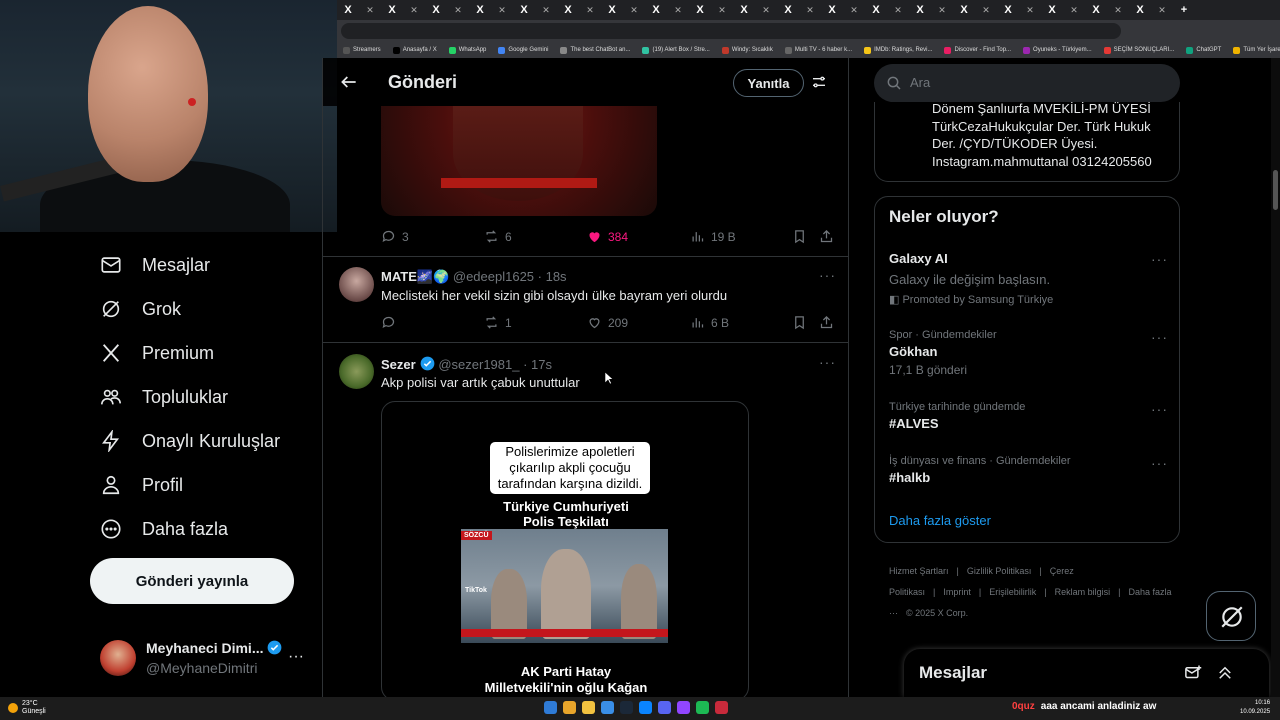  I want to click on messages-drawer: Mesajlar, so click(1086, 673).